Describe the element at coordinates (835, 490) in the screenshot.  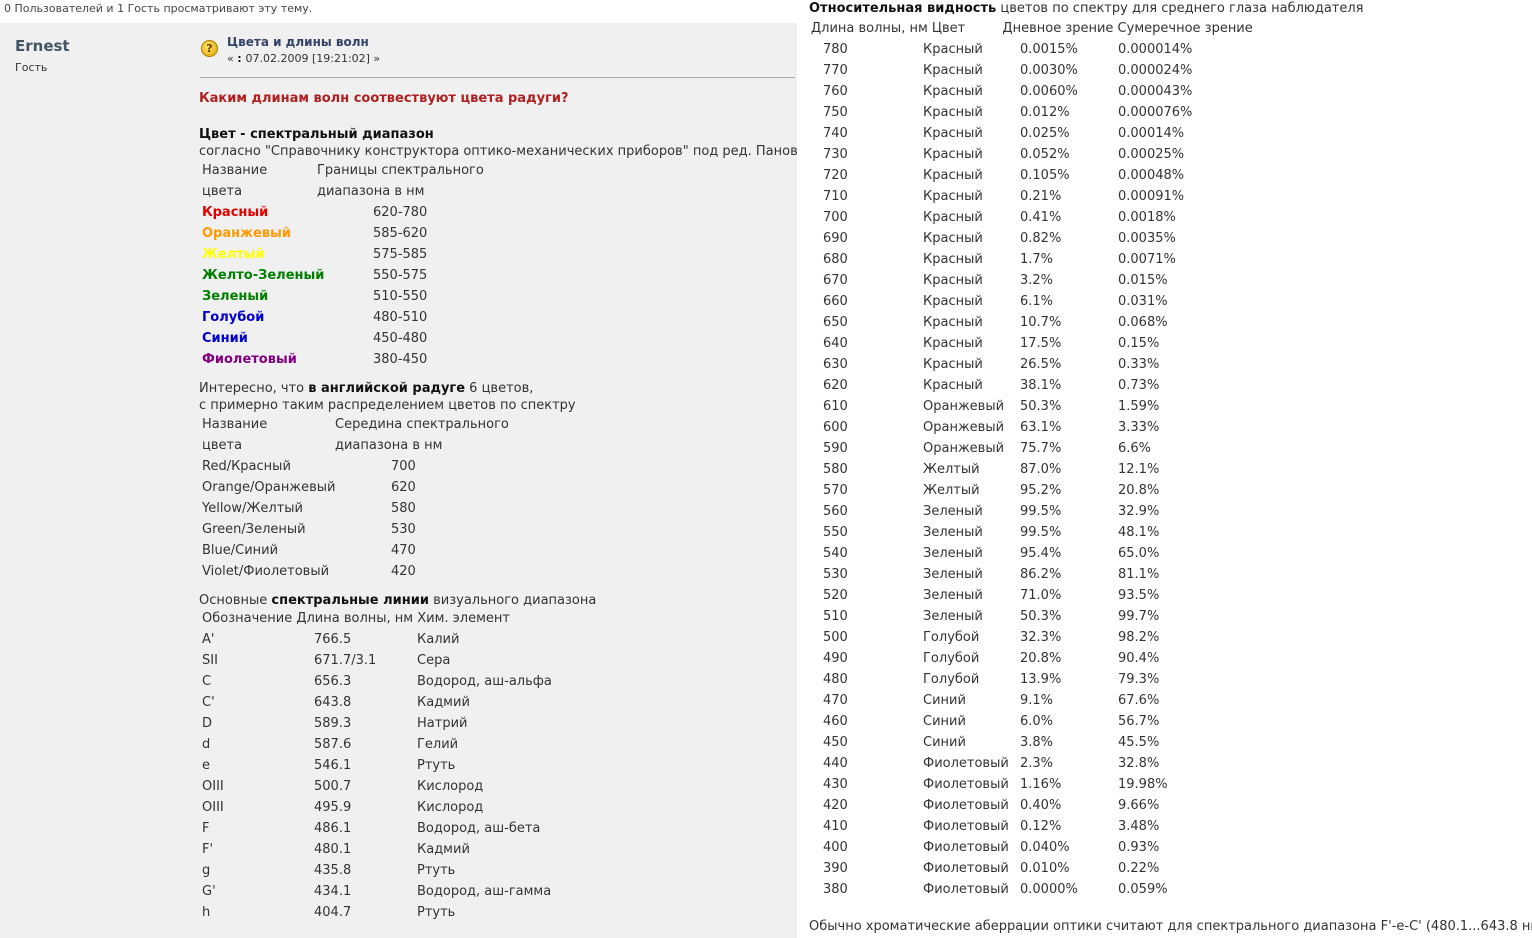
I see `vis-wavelength: 570` at that location.